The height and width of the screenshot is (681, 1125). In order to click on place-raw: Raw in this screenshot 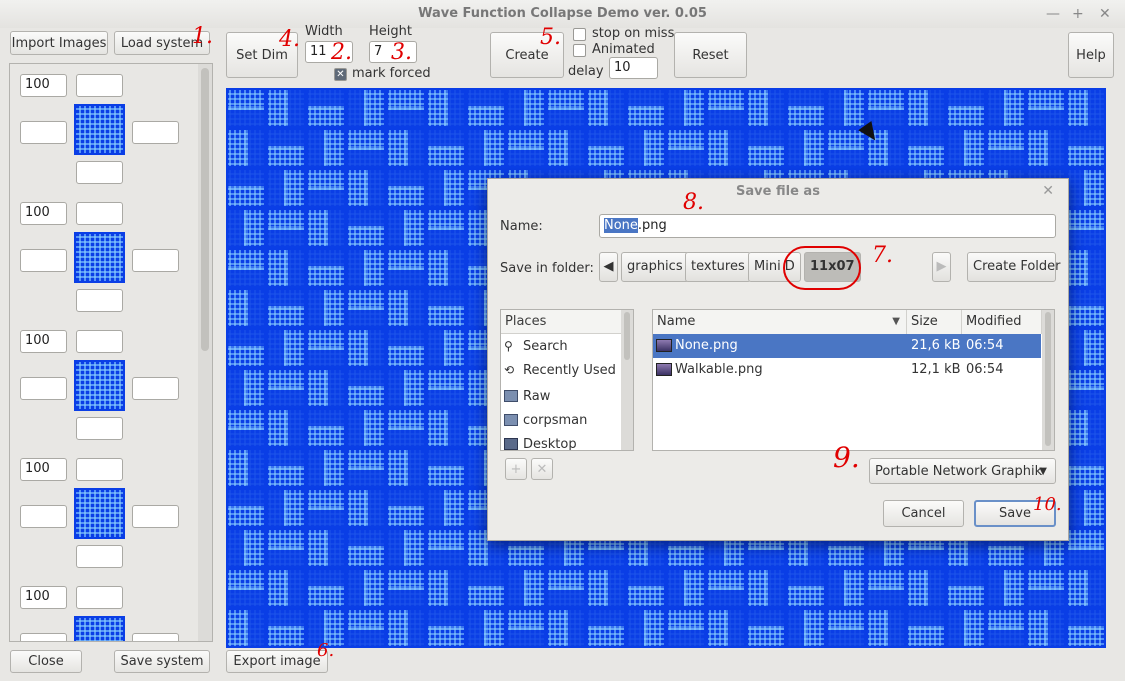, I will do `click(566, 397)`.